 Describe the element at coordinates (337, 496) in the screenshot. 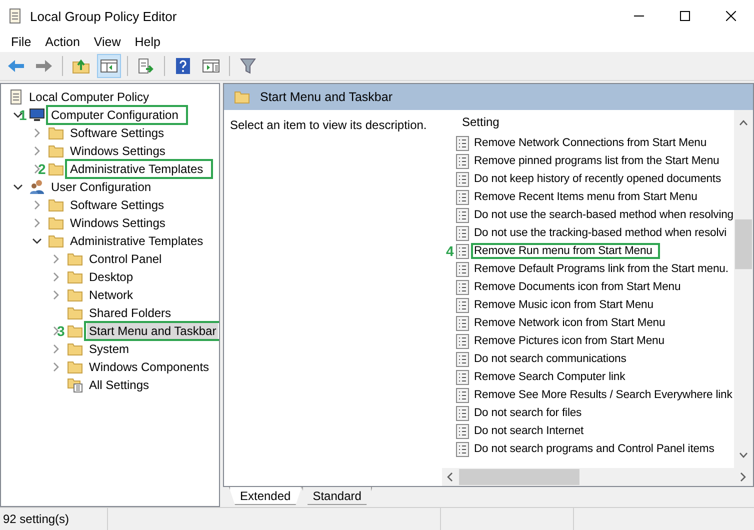

I see `view-tab: Standard` at that location.